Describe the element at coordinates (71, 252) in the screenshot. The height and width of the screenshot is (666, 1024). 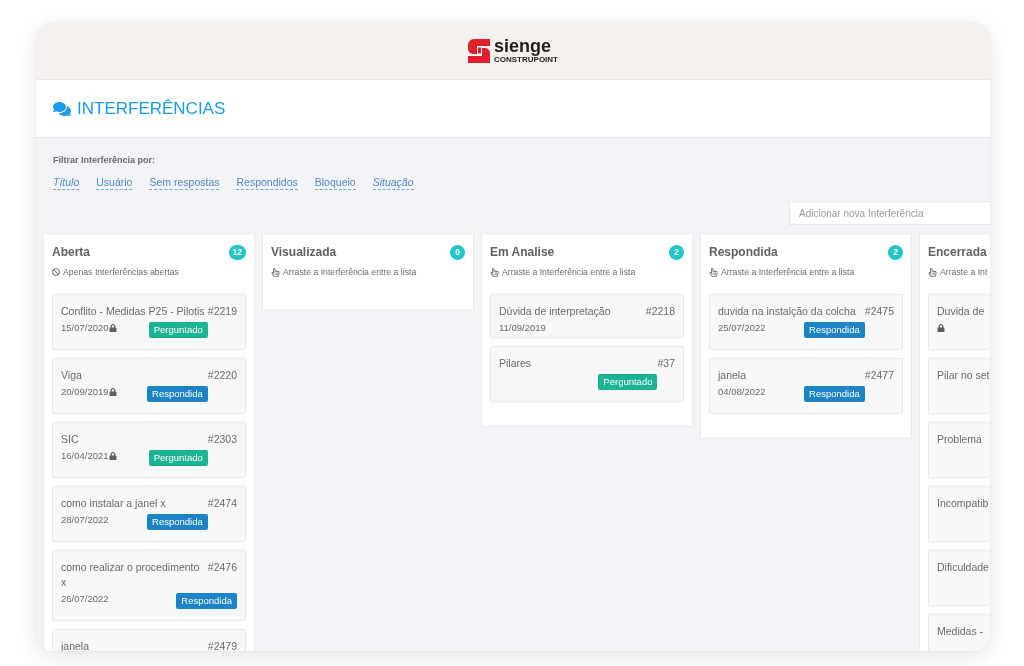
I see `column-title: Aberta` at that location.